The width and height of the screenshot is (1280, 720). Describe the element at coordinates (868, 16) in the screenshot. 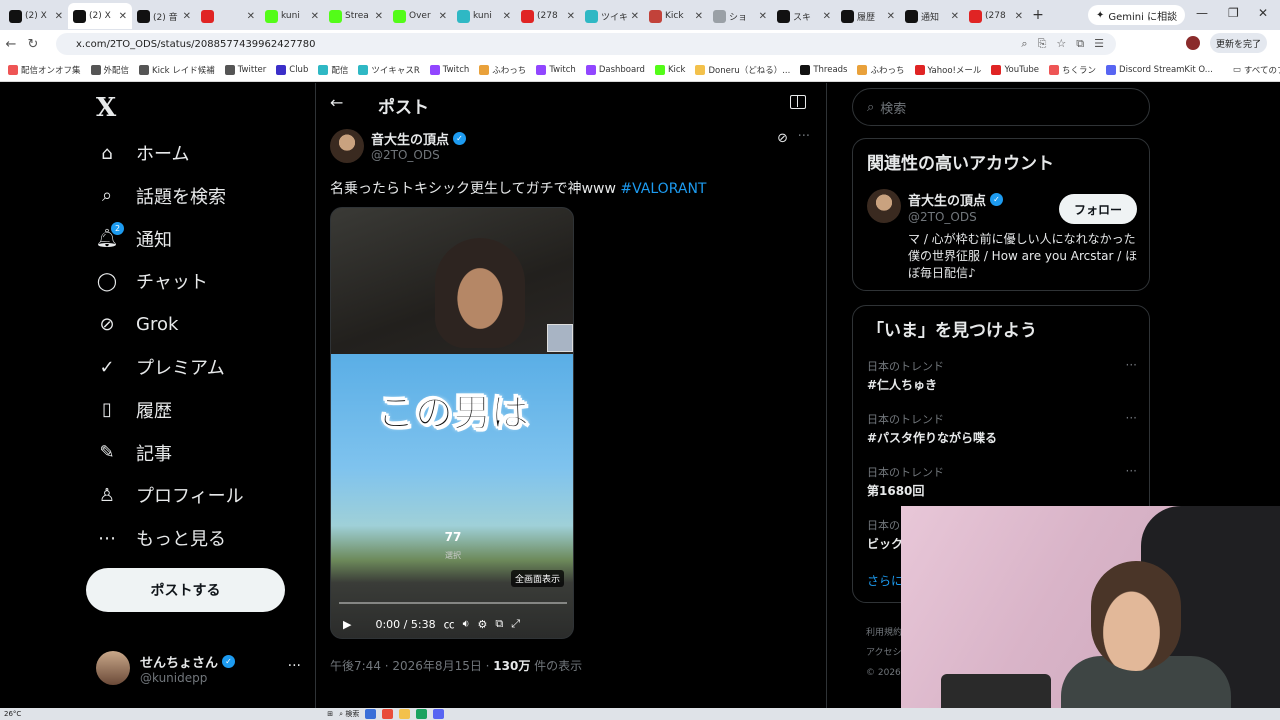

I see `browser-tab: 履歴 ✕` at that location.